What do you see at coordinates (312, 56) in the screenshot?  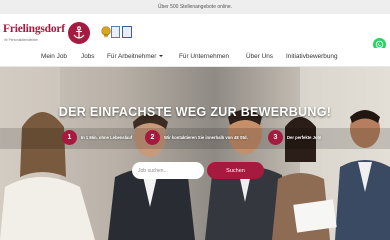 I see `nav-item-initiativbewerbung: Initiativbewerbung` at bounding box center [312, 56].